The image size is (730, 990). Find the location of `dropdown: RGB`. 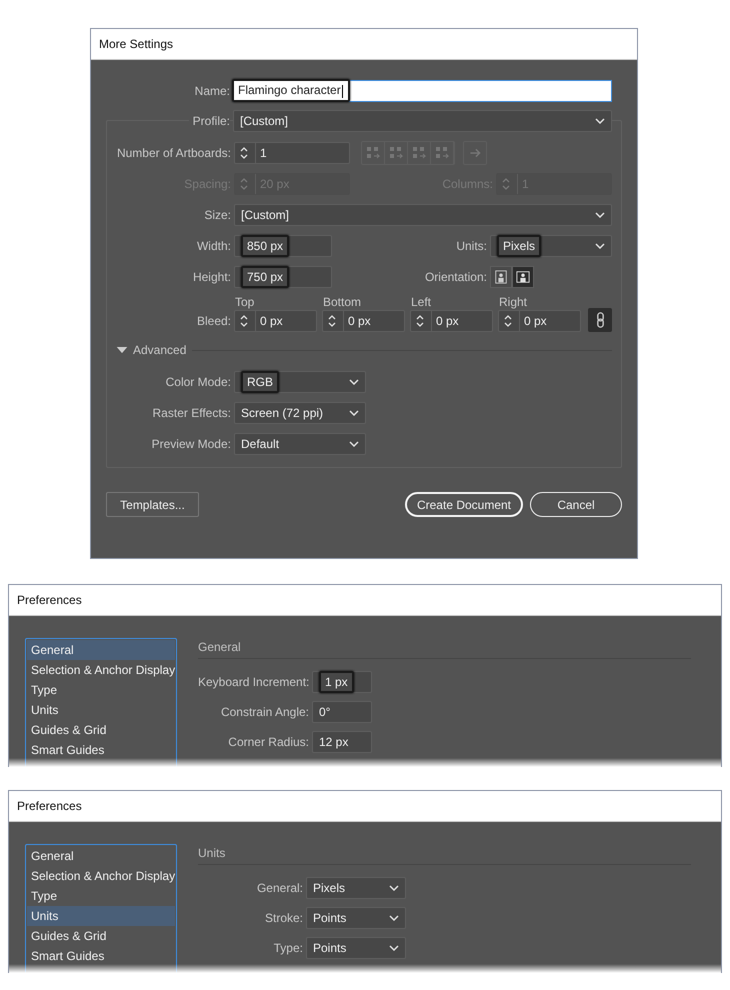

dropdown: RGB is located at coordinates (300, 381).